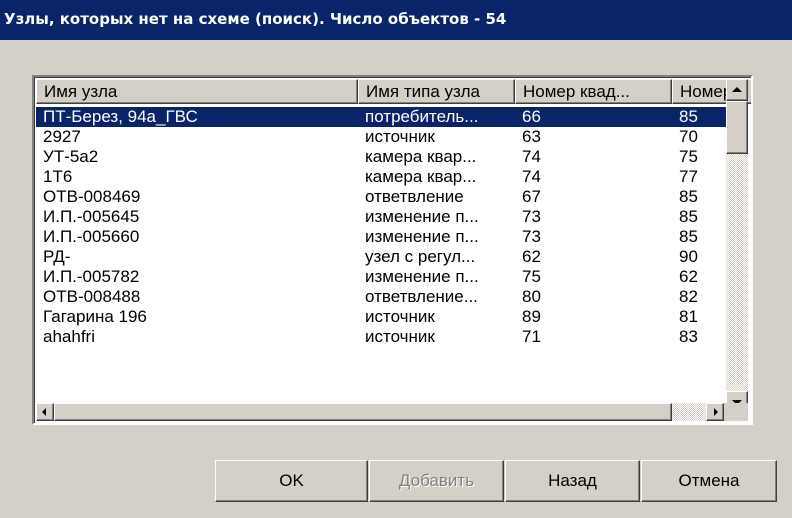 Image resolution: width=792 pixels, height=518 pixels. I want to click on scroll-left-button, so click(45, 412).